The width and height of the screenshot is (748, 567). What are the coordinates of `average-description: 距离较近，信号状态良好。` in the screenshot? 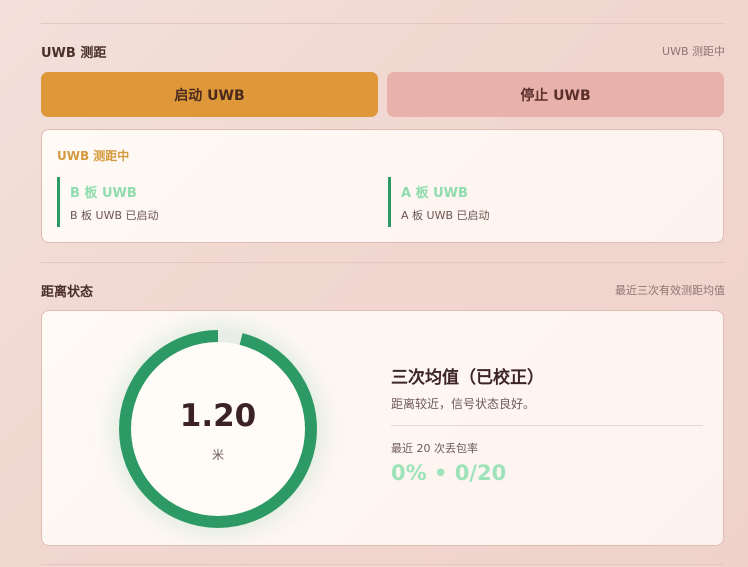 It's located at (463, 404).